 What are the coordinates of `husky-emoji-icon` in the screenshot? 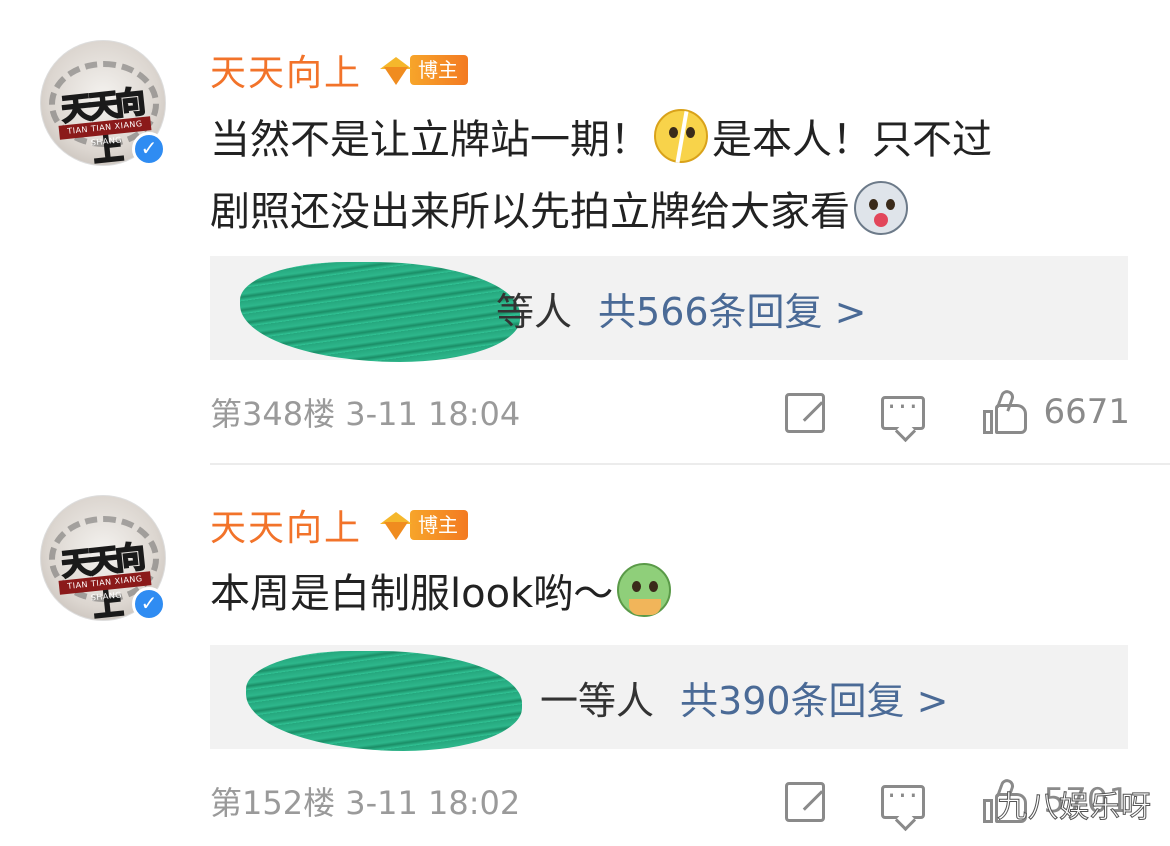 It's located at (881, 208).